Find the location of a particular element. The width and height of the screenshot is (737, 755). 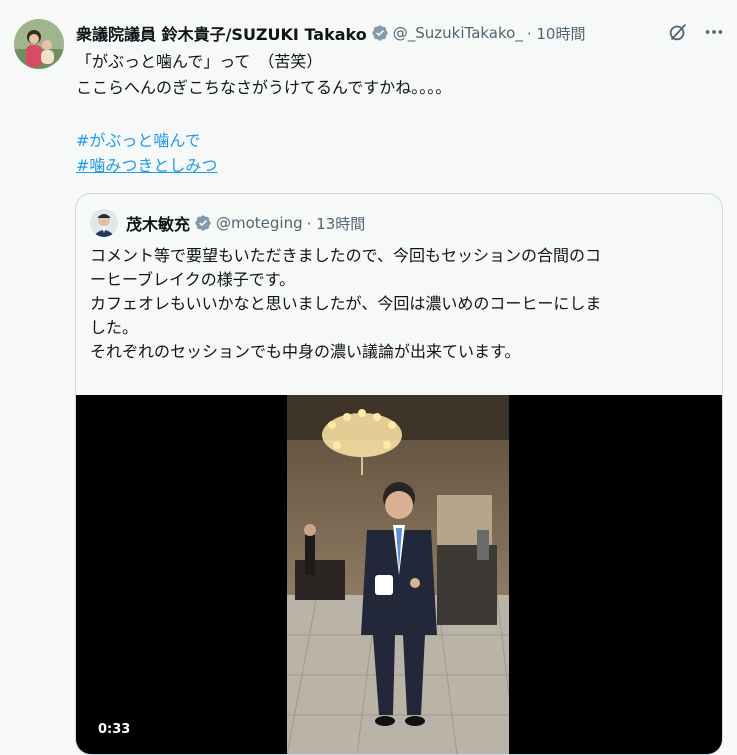

tweet-line: ここらへんのぎこちなさがうけてるんですかね。。。。 is located at coordinates (264, 87).